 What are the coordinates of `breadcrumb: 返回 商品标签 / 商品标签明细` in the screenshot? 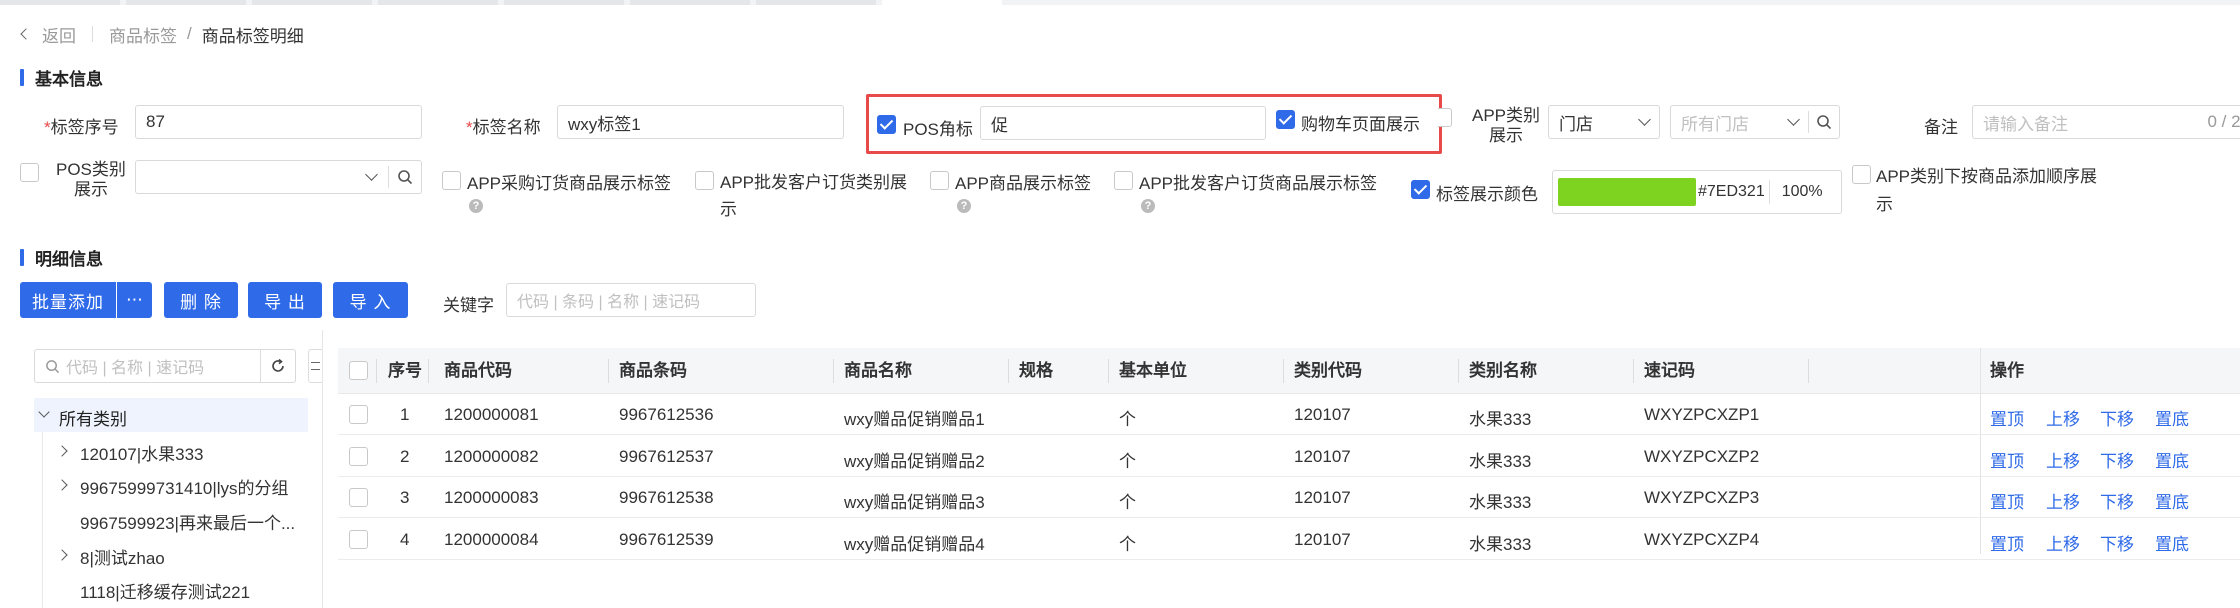 It's located at (162, 34).